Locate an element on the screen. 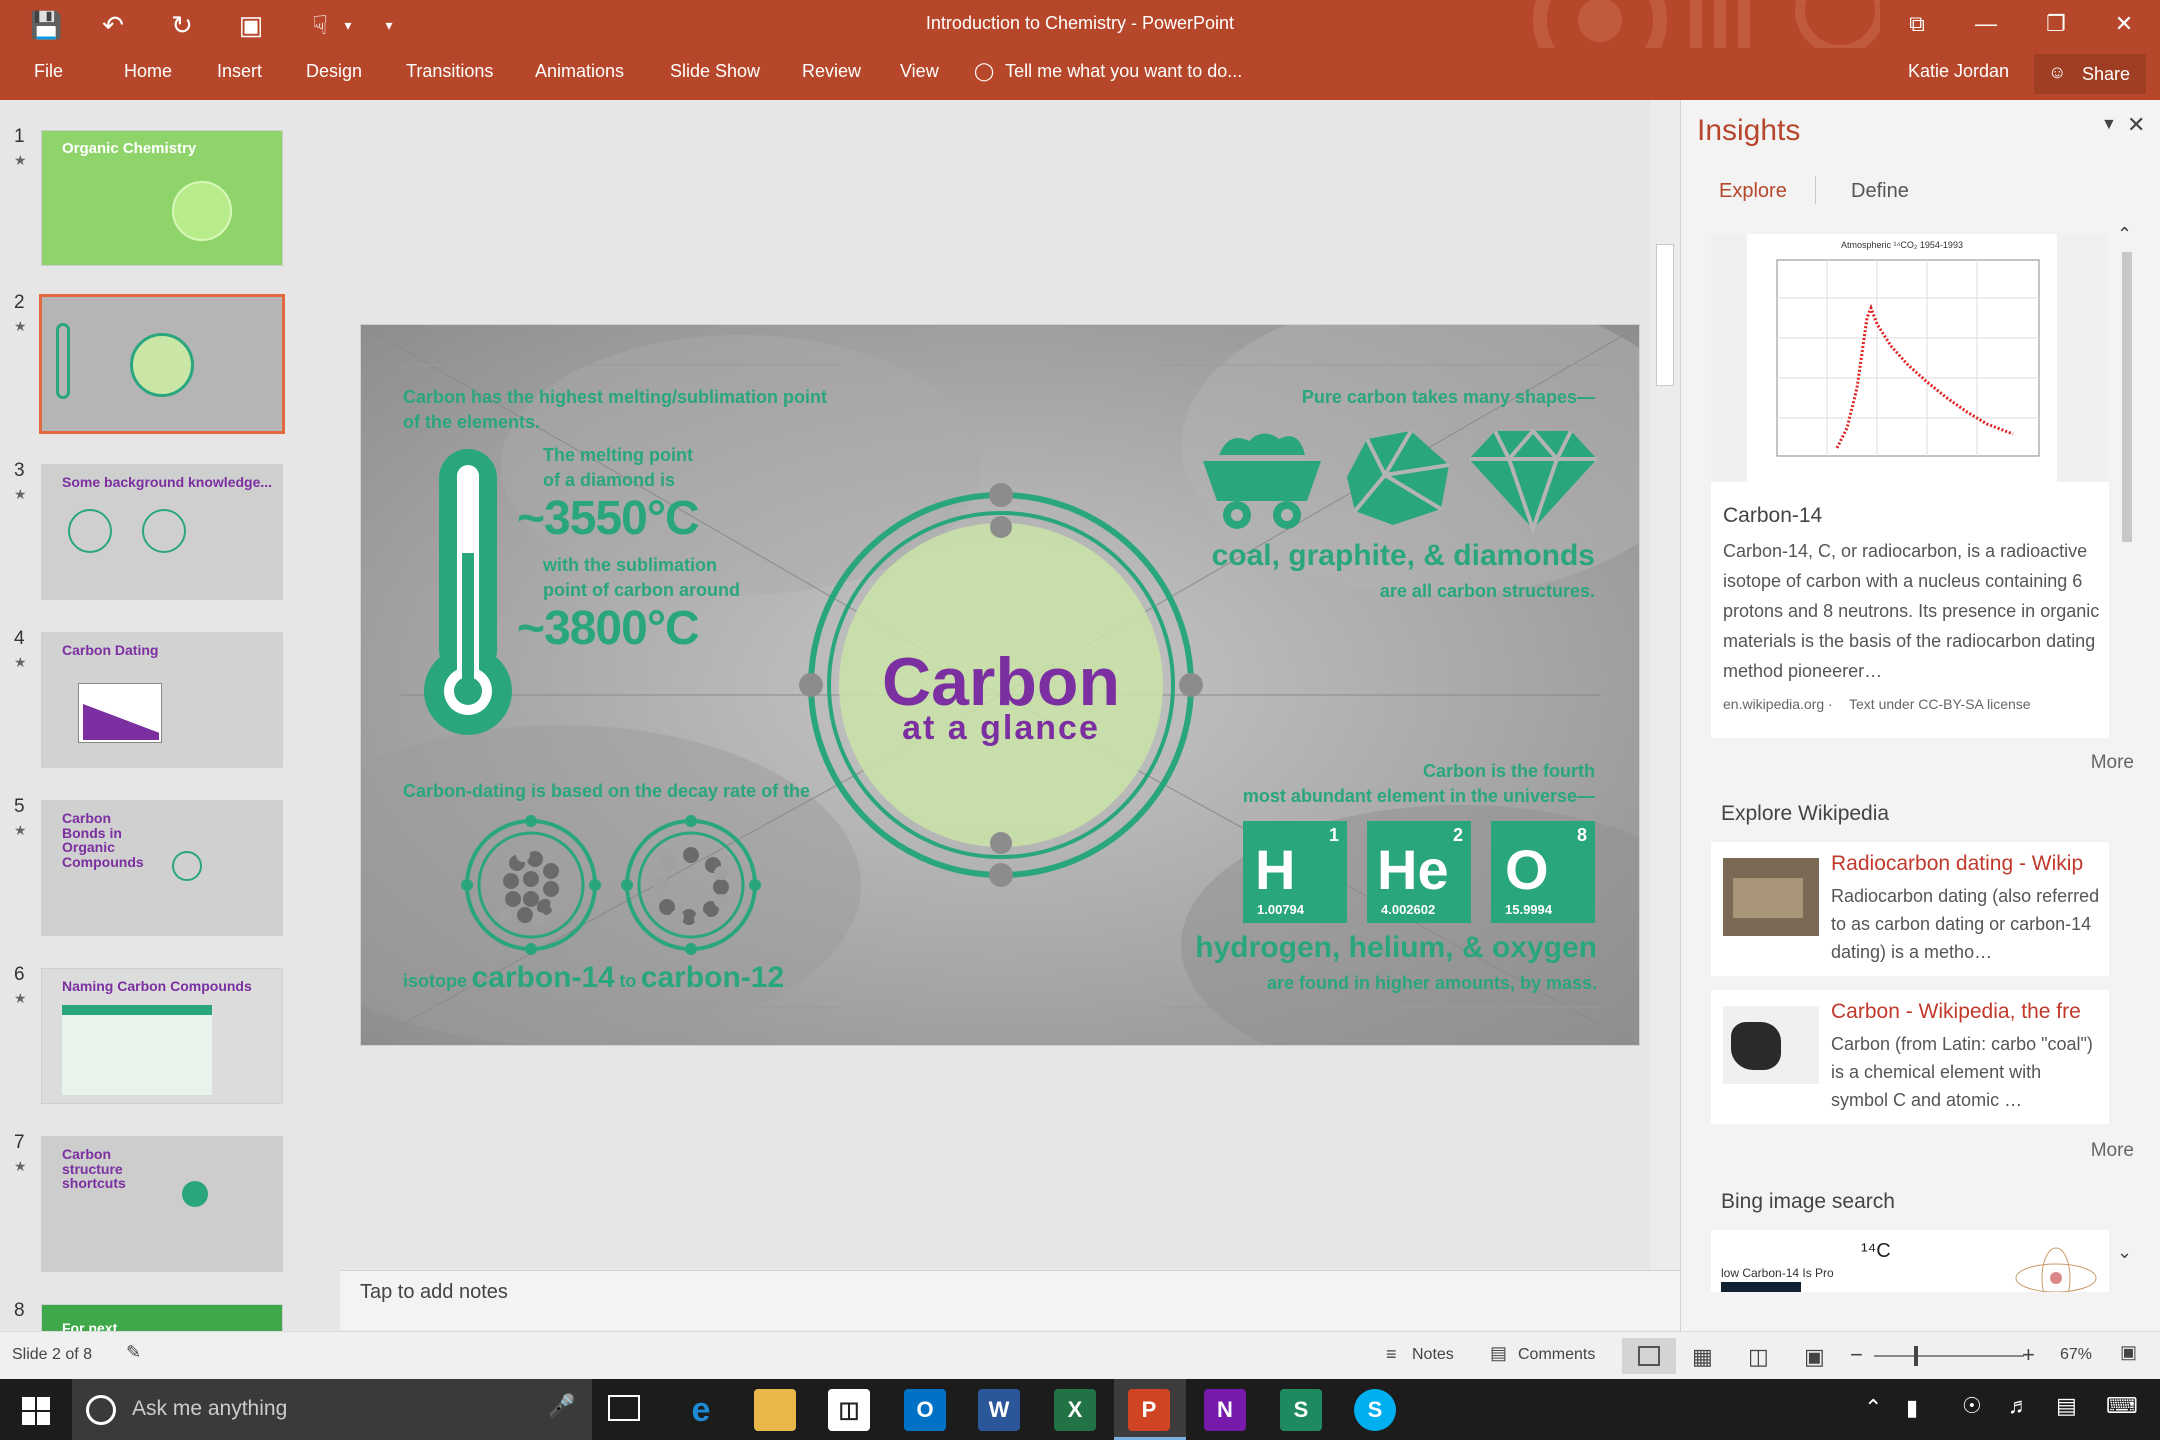 Image resolution: width=2160 pixels, height=1440 pixels. slide-thumbnail-6: Naming Carbon Compounds is located at coordinates (162, 1036).